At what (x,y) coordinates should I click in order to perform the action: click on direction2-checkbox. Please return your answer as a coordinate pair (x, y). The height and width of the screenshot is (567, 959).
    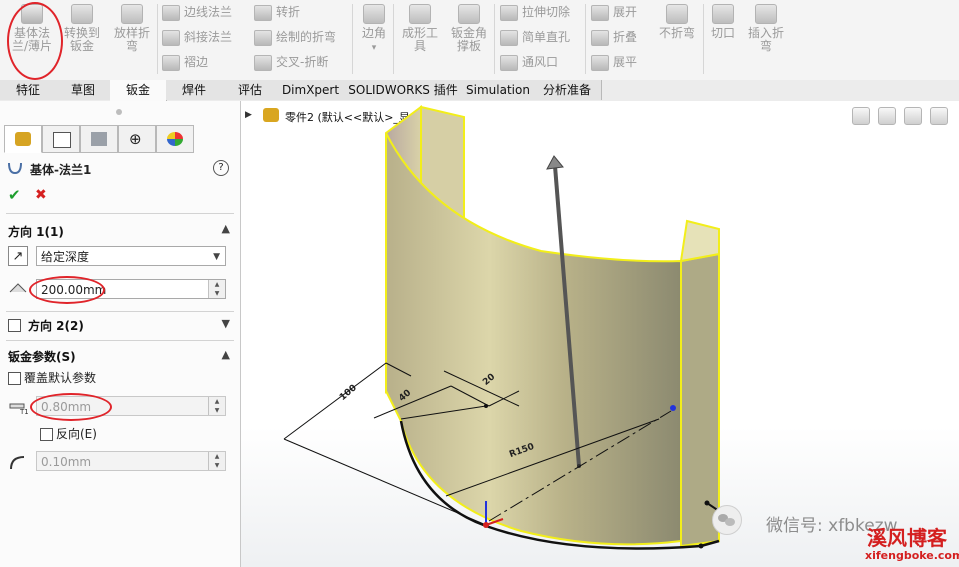
    Looking at the image, I should click on (14, 325).